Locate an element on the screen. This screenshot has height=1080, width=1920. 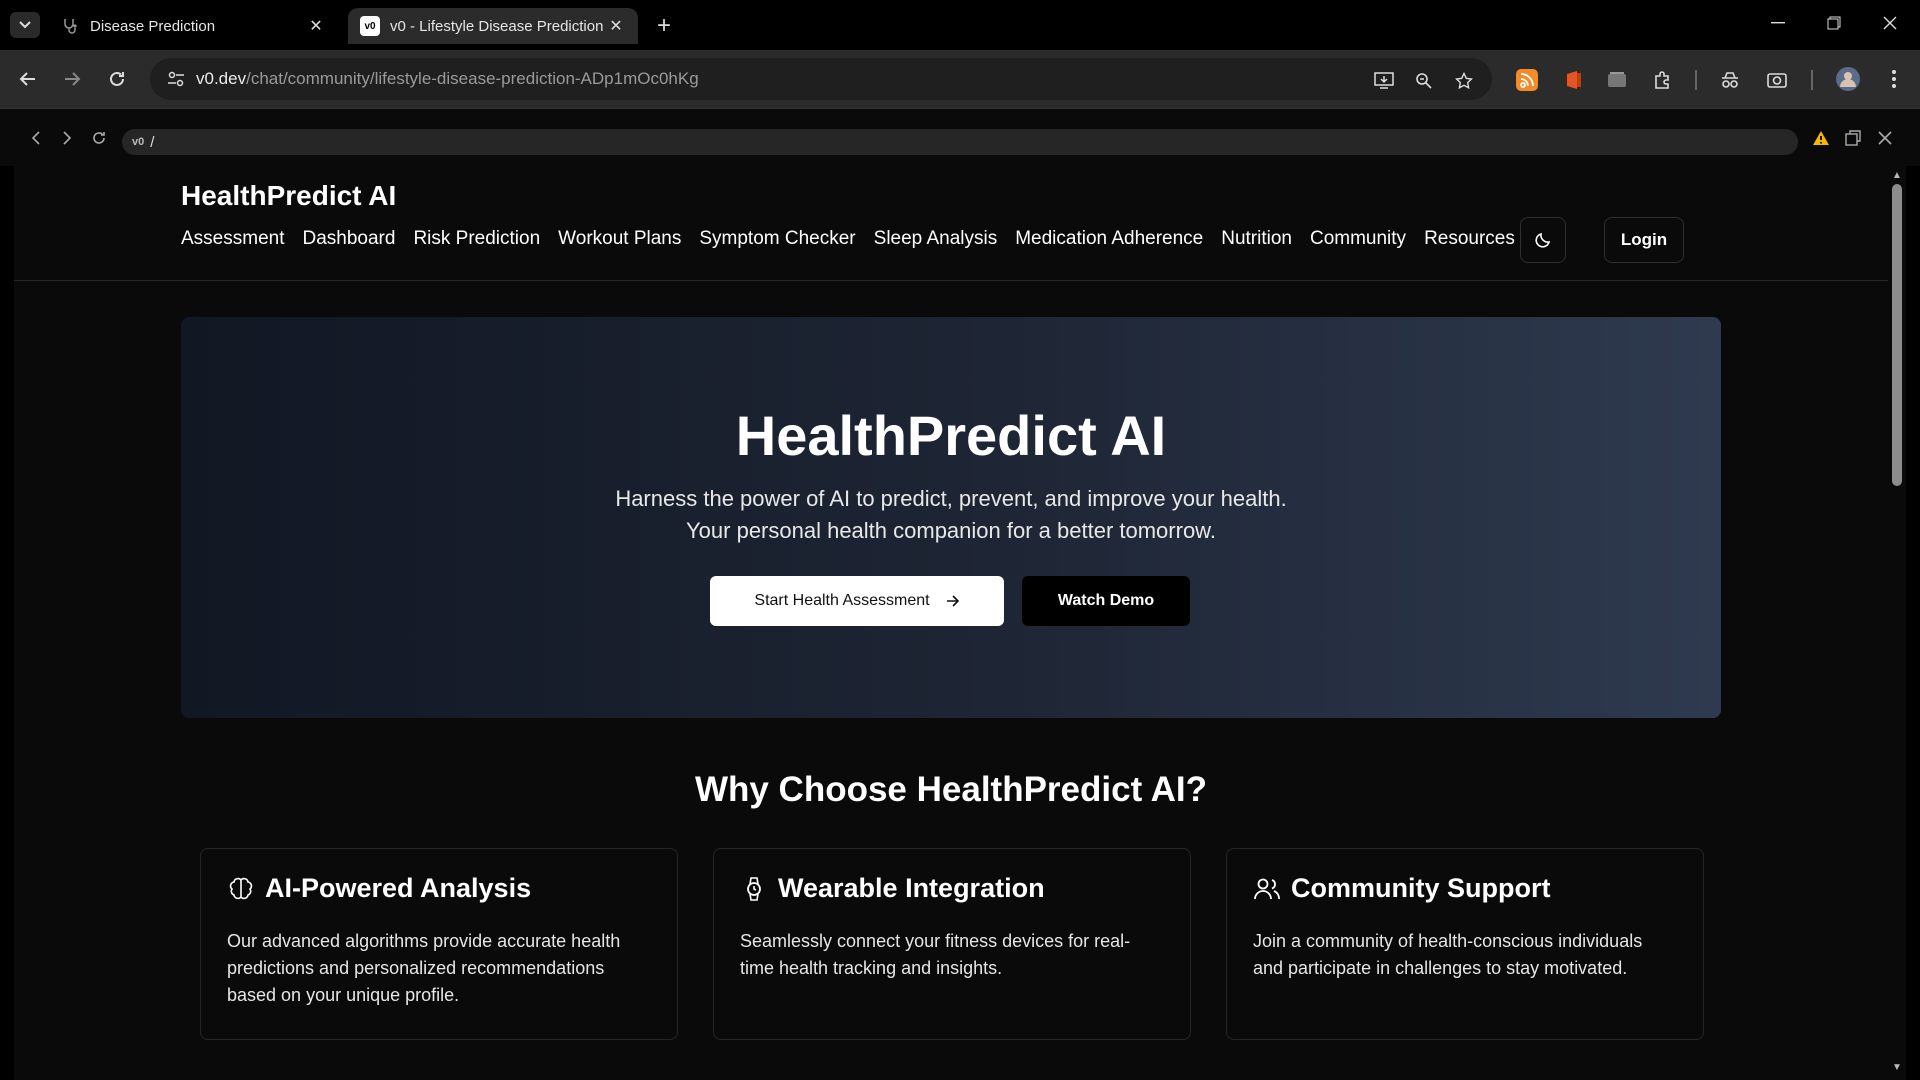
screenshot-icon is located at coordinates (1777, 80).